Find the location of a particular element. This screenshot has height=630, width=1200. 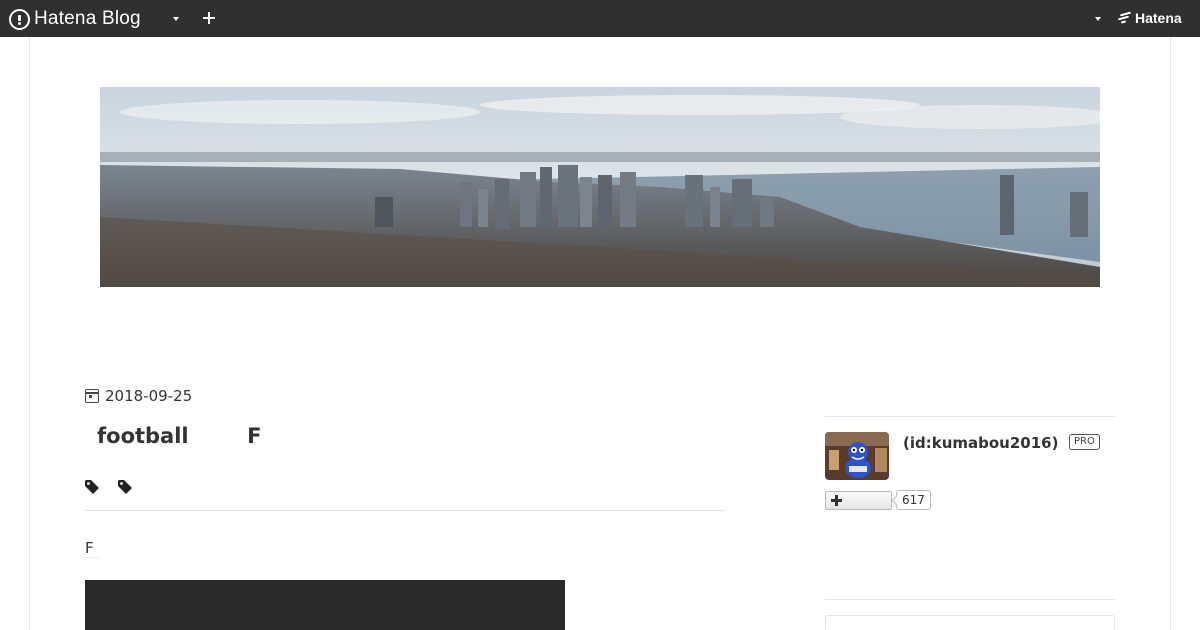

entry-date-label: 2018-09-25 is located at coordinates (149, 396).